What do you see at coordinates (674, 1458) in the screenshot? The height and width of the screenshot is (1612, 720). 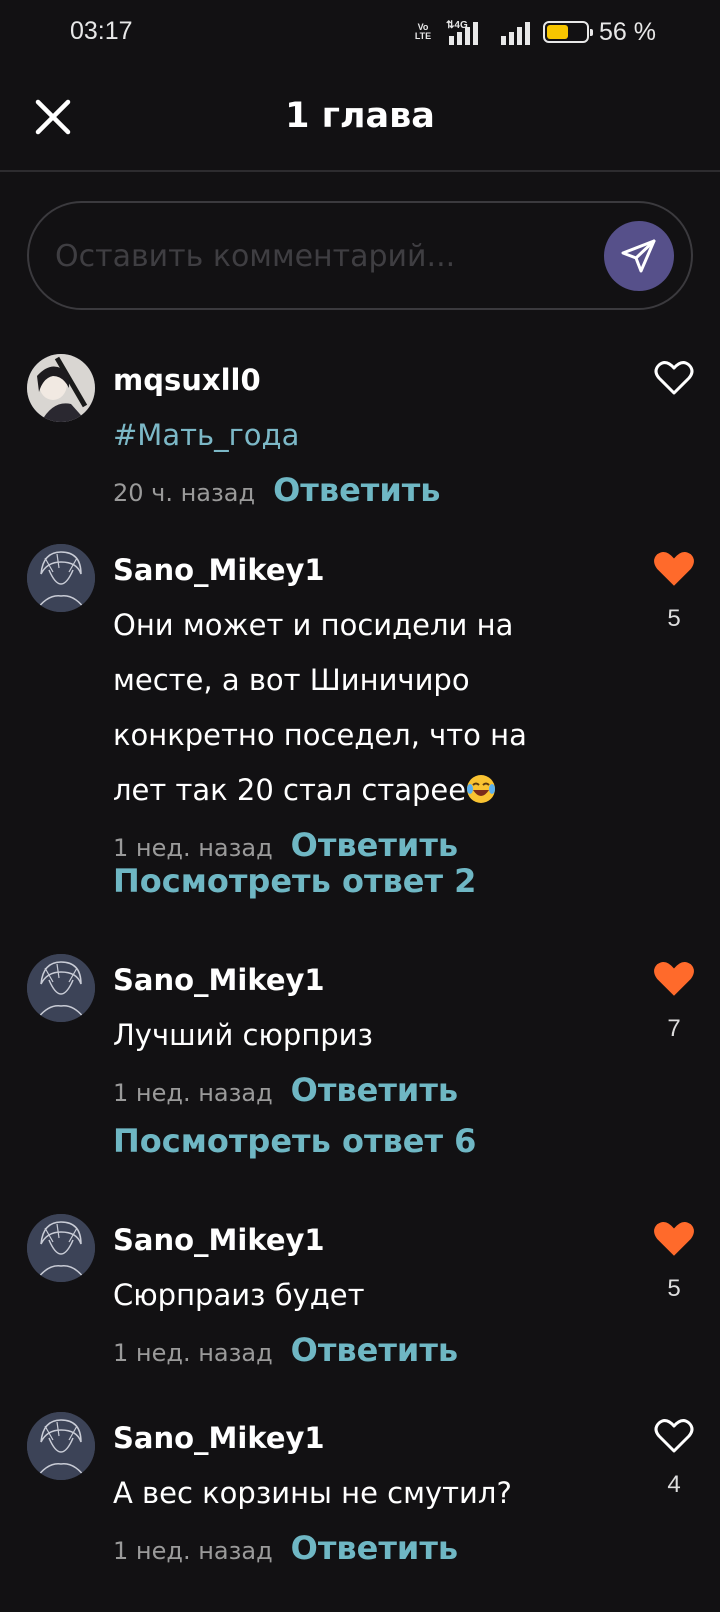 I see `like-control: 4` at bounding box center [674, 1458].